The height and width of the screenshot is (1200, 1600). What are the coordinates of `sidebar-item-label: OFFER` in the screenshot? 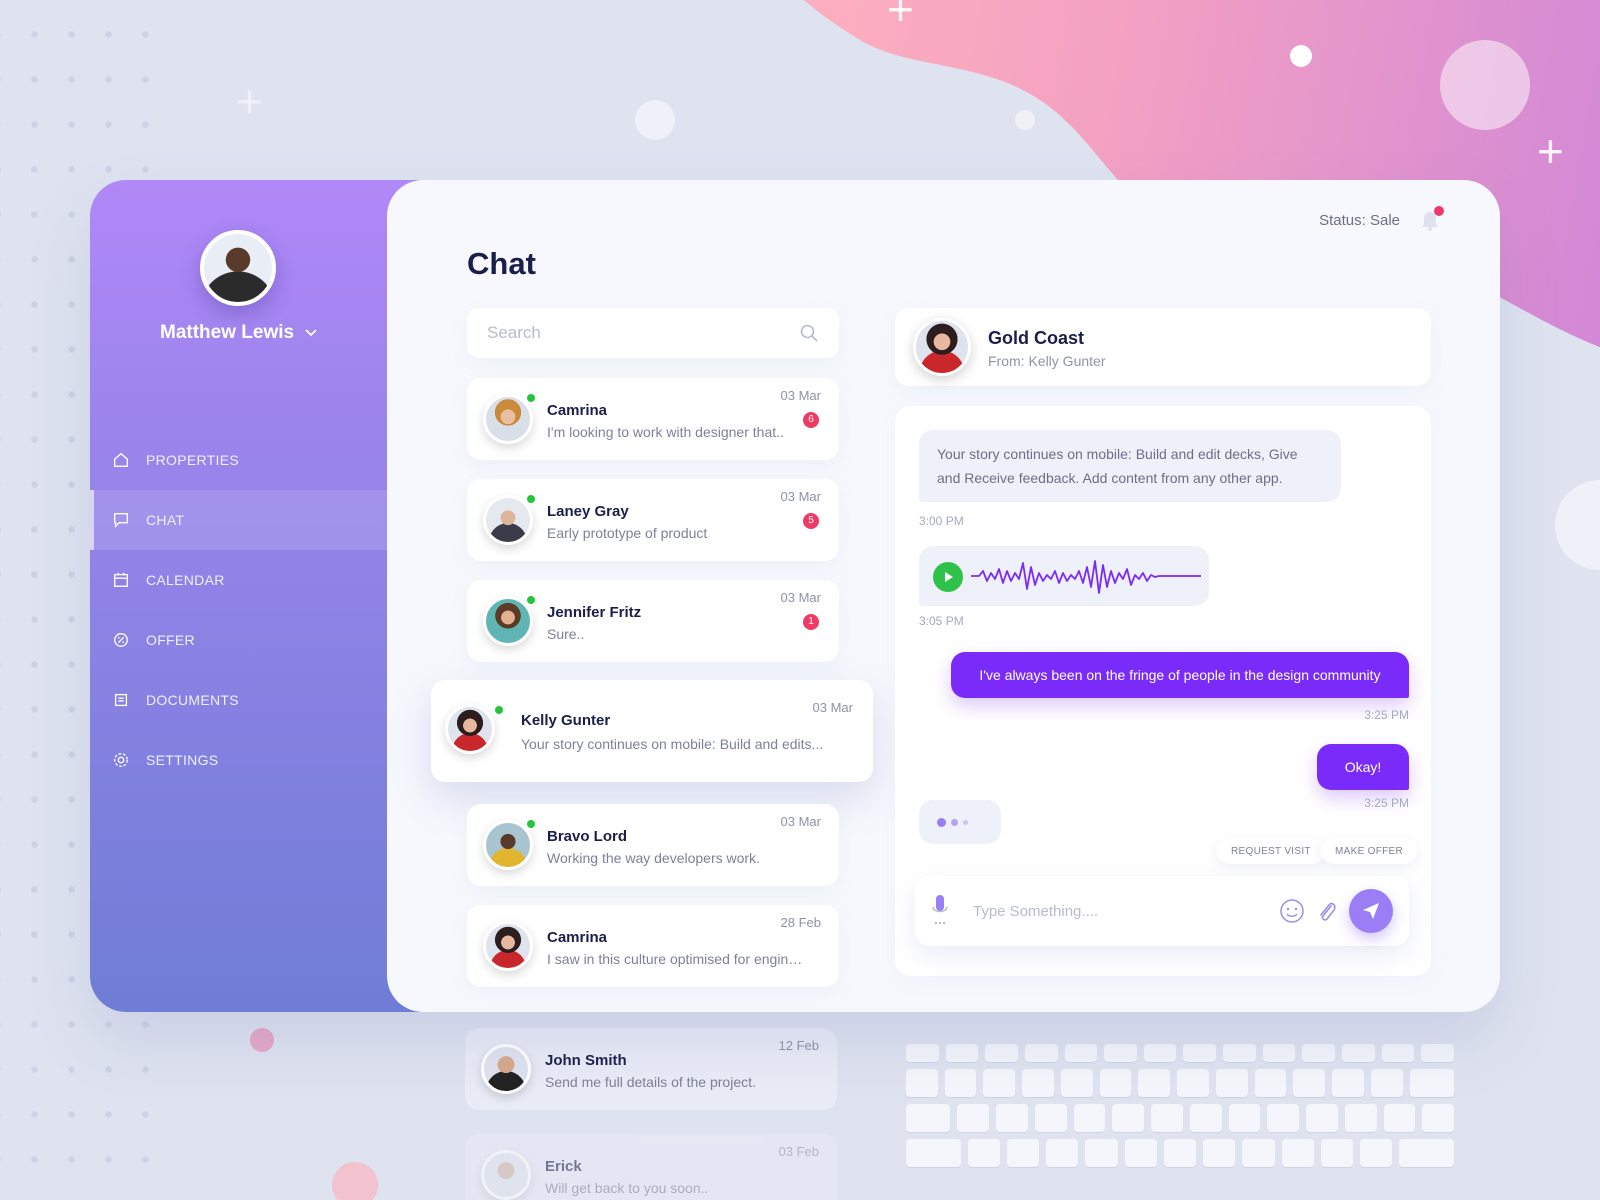 It's located at (170, 640).